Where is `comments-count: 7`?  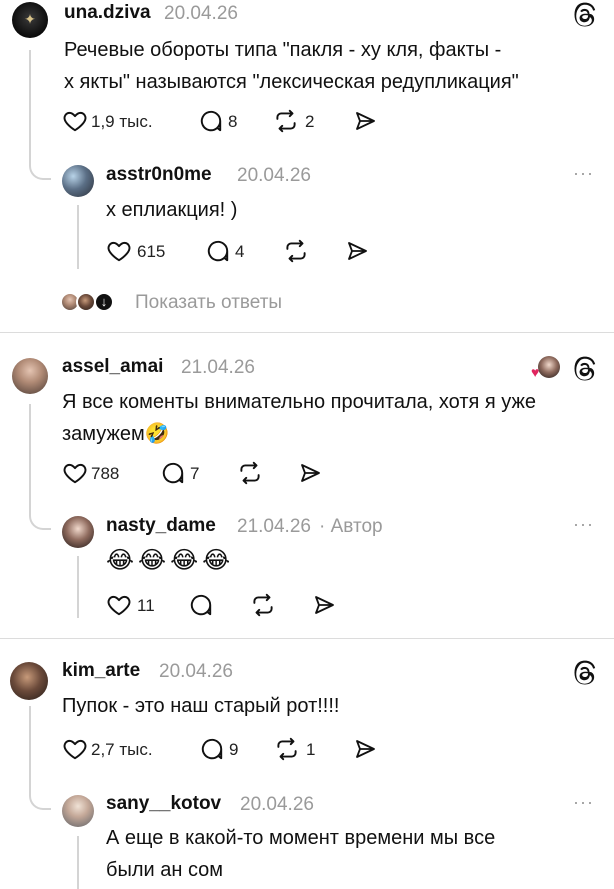 comments-count: 7 is located at coordinates (194, 474).